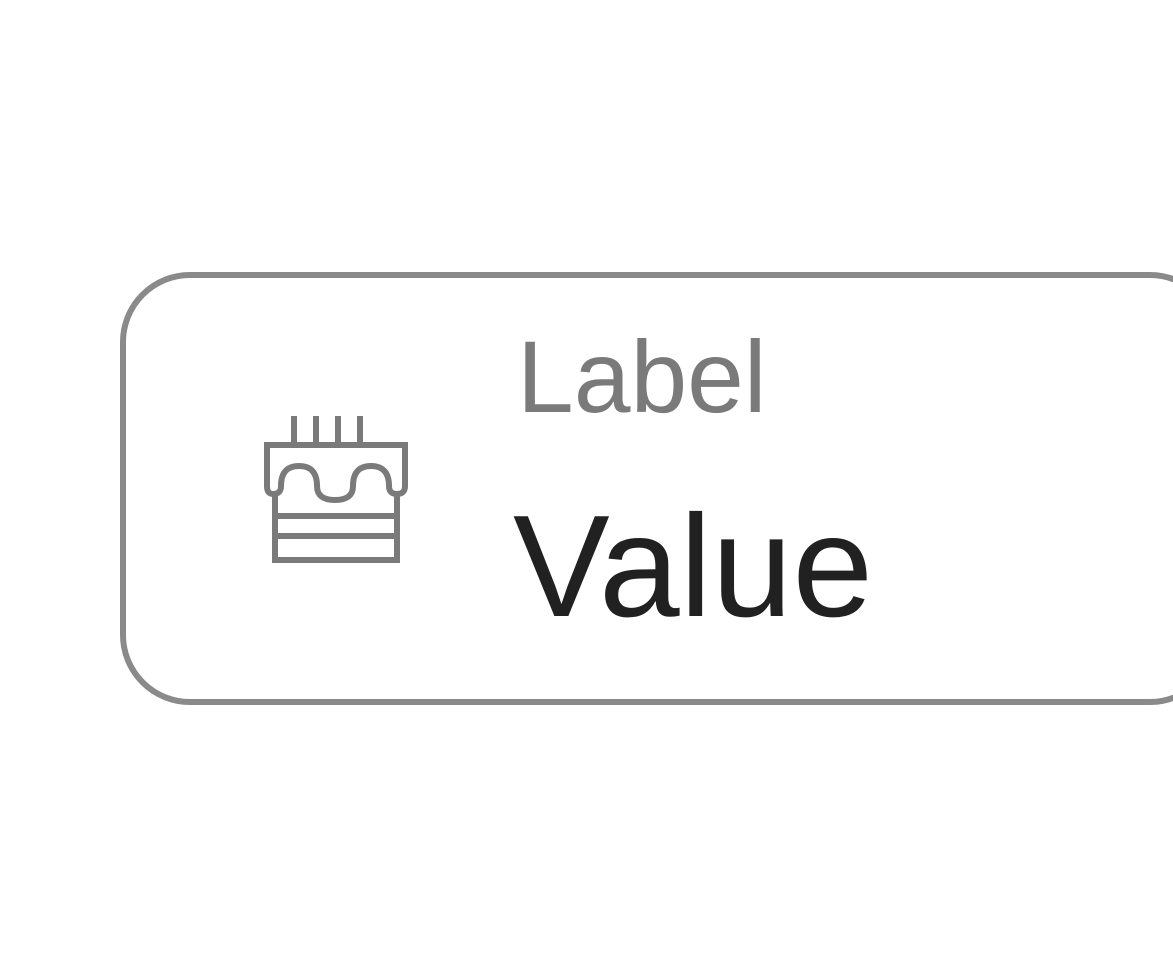 The height and width of the screenshot is (976, 1173). What do you see at coordinates (642, 377) in the screenshot?
I see `field-label: Label` at bounding box center [642, 377].